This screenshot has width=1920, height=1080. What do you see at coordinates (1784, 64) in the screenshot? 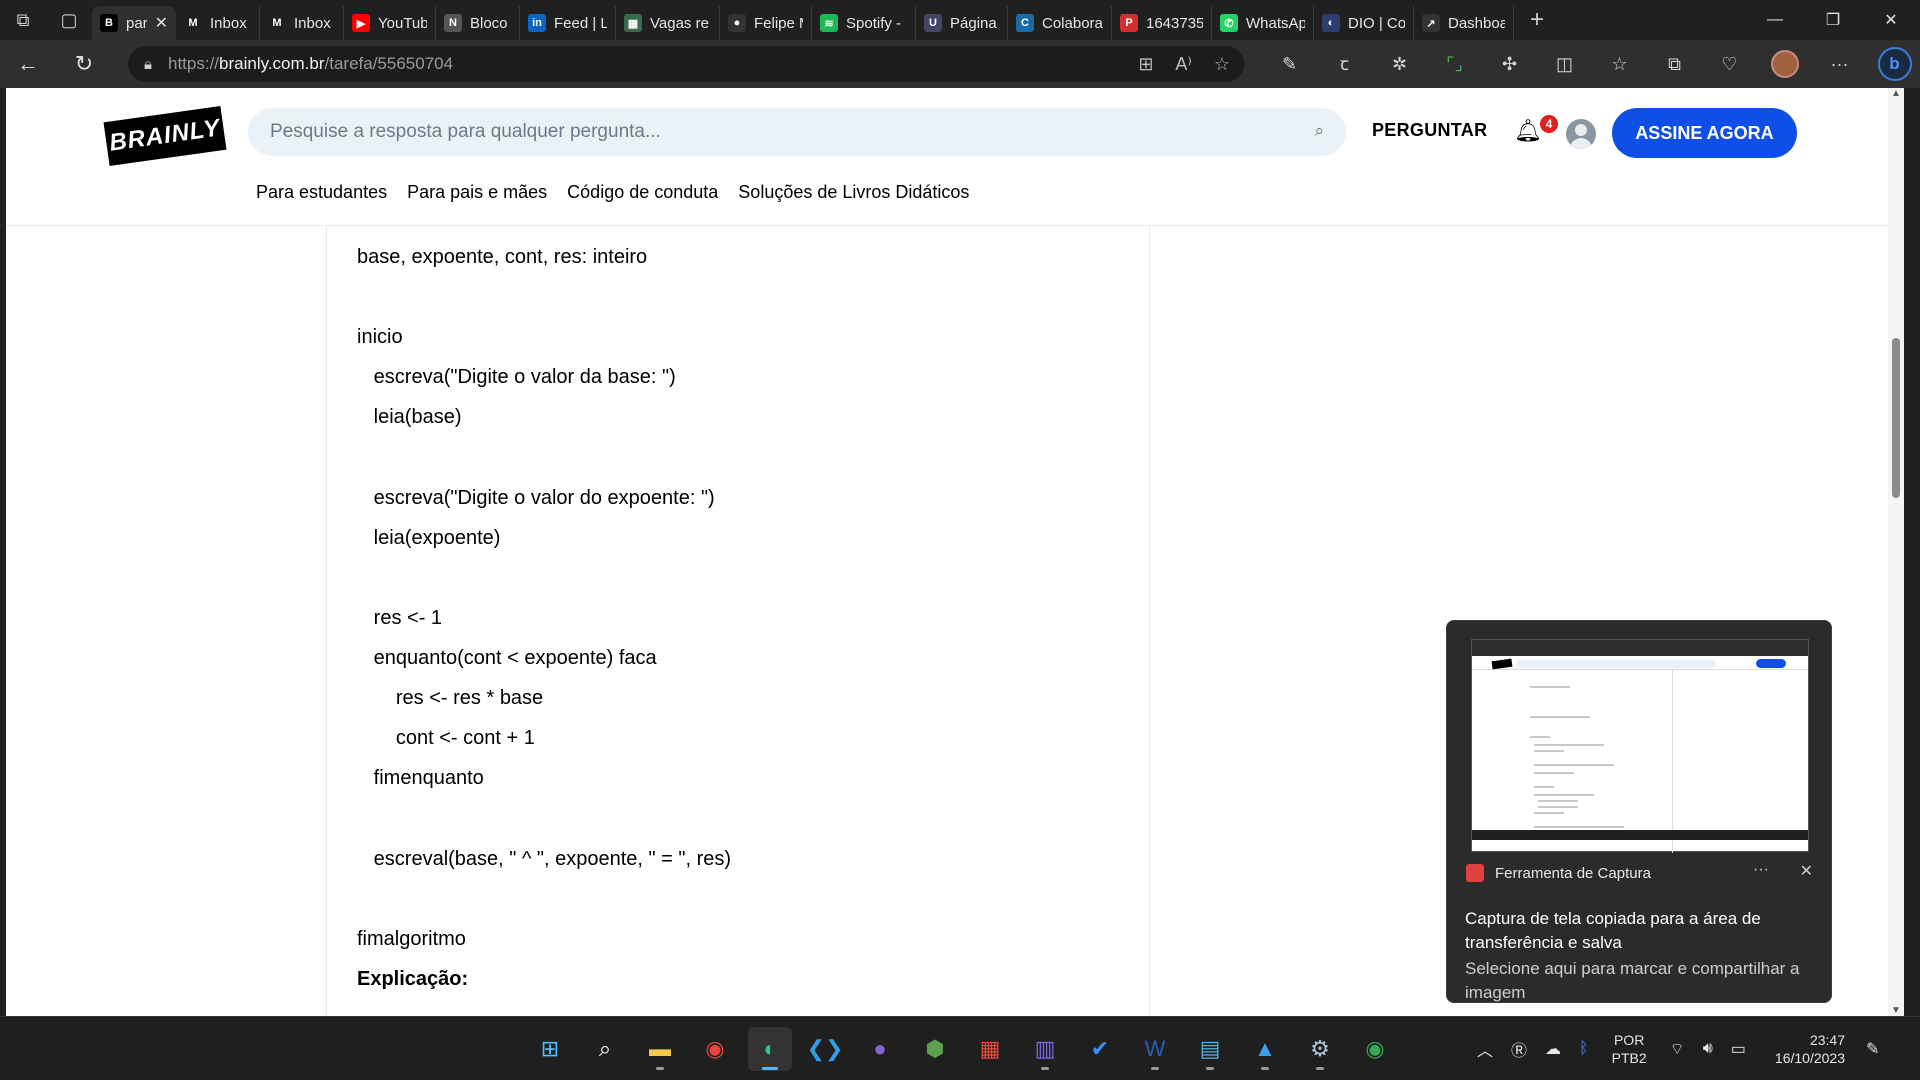
I see `profile-avatar` at bounding box center [1784, 64].